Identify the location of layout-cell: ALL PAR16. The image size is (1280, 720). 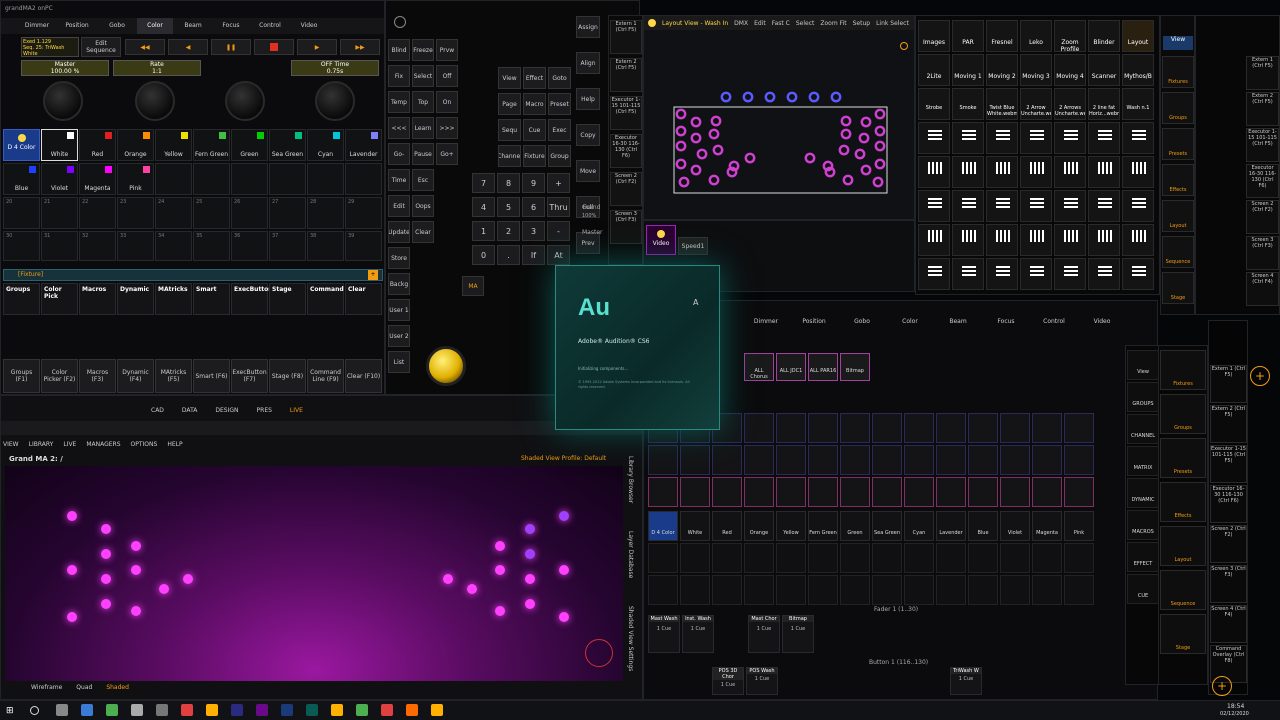
(823, 367).